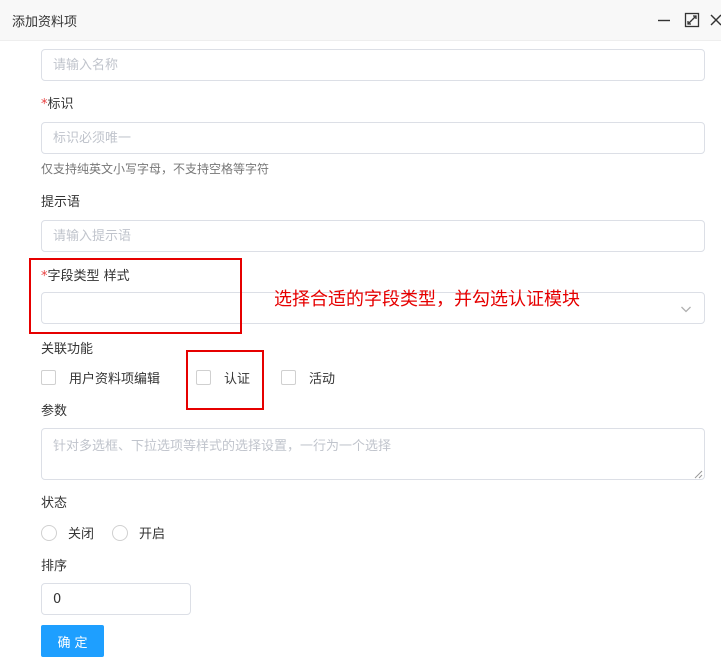  I want to click on checkbox-certification: 认证, so click(223, 377).